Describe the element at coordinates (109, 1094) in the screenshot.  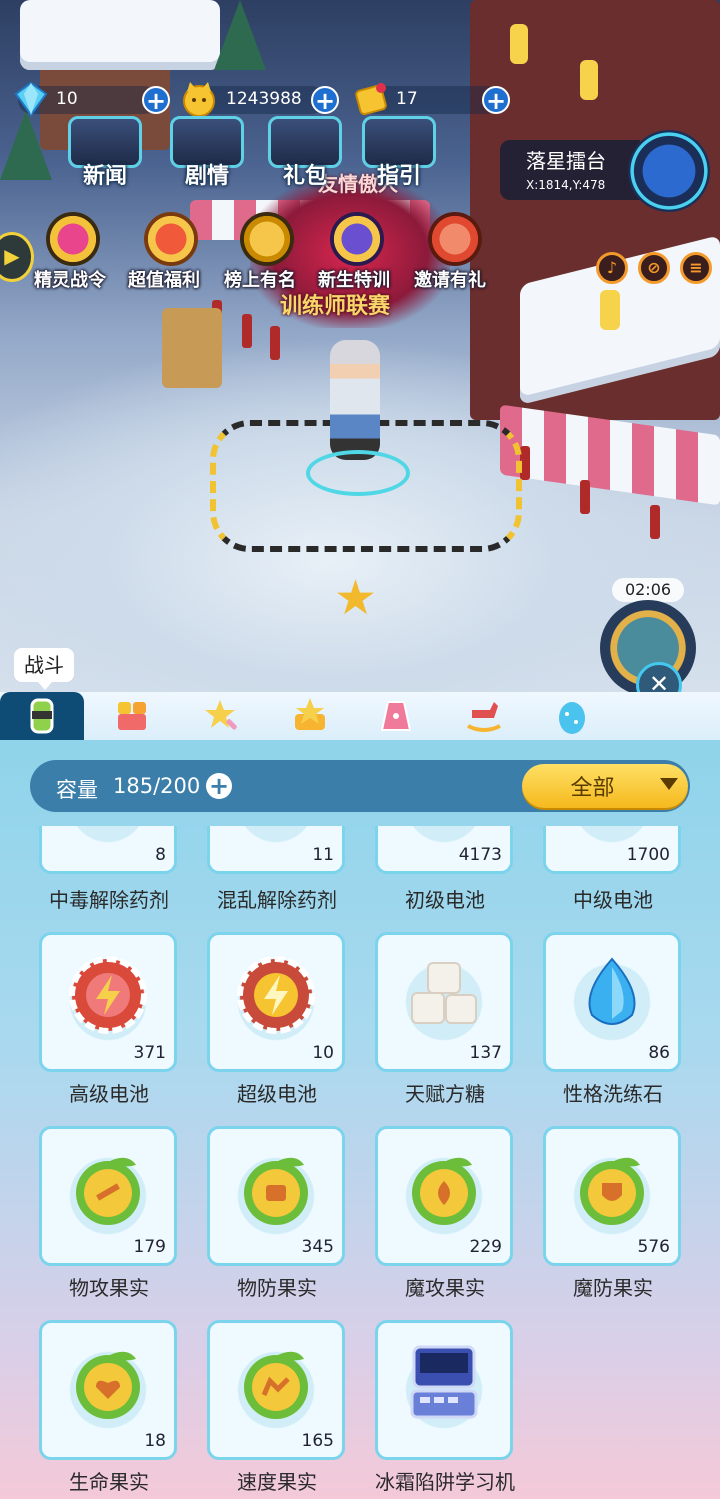
I see `item-name: 高级电池` at that location.